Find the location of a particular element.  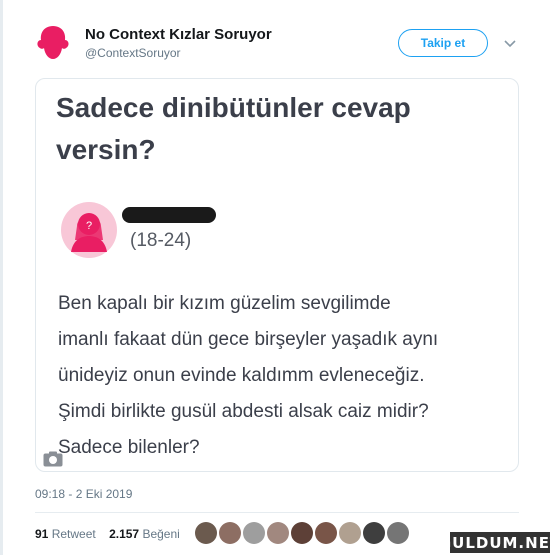

profile-avatar-icon is located at coordinates (53, 42).